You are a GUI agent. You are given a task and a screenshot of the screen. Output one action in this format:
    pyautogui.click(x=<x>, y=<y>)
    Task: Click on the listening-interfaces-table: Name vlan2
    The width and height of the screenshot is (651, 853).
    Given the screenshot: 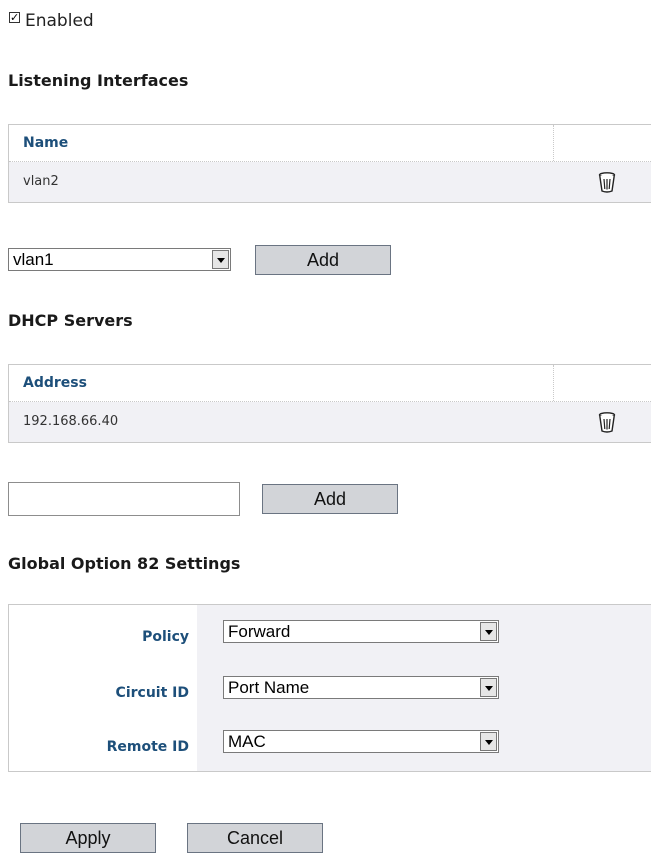 What is the action you would take?
    pyautogui.click(x=329, y=163)
    